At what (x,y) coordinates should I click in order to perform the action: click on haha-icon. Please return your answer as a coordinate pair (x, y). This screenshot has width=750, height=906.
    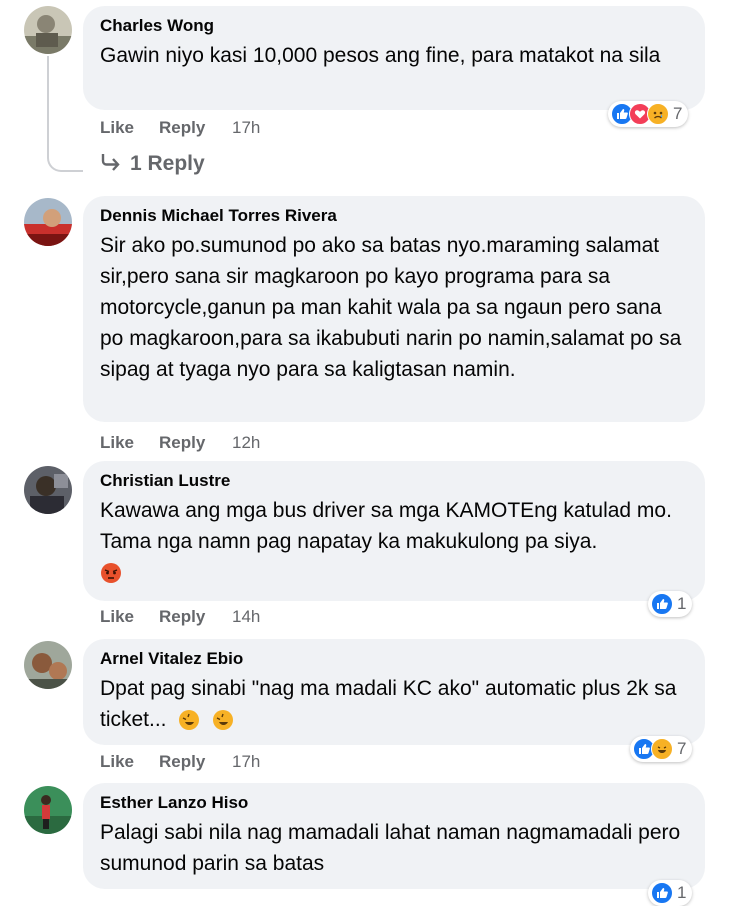
    Looking at the image, I should click on (662, 749).